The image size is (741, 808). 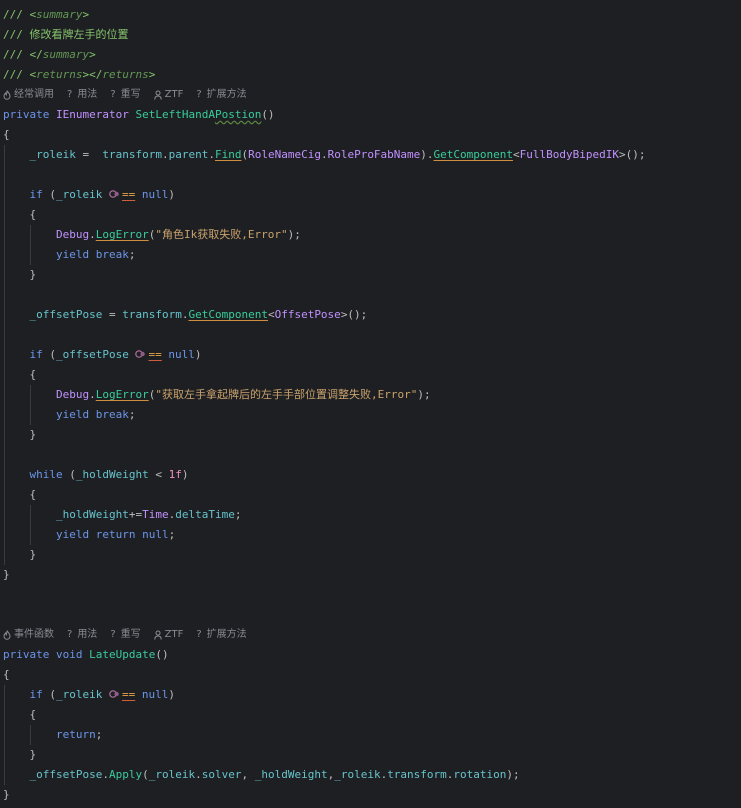 I want to click on code-token: OffsetPose, so click(x=308, y=314).